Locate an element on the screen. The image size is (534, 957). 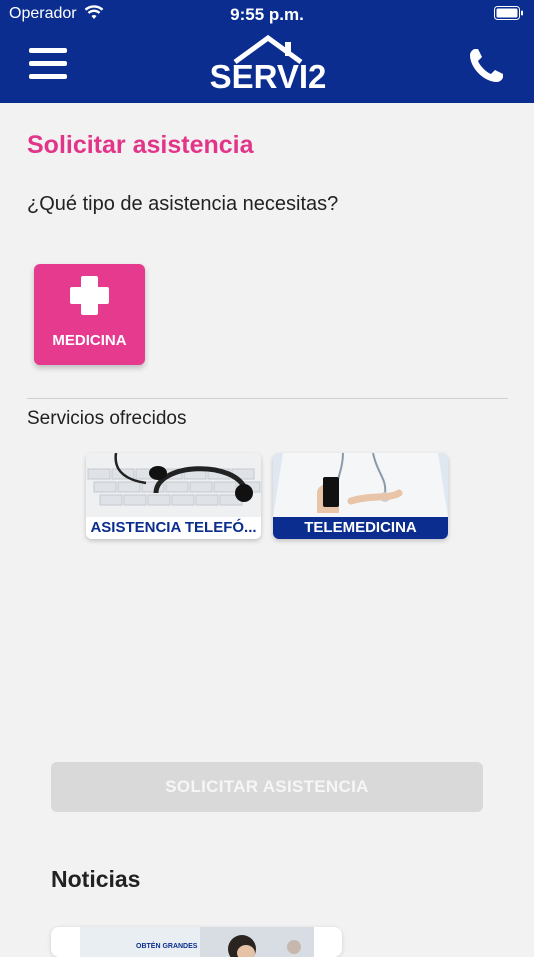
assistance-question: ¿Qué tipo de asistencia necesitas? is located at coordinates (183, 204).